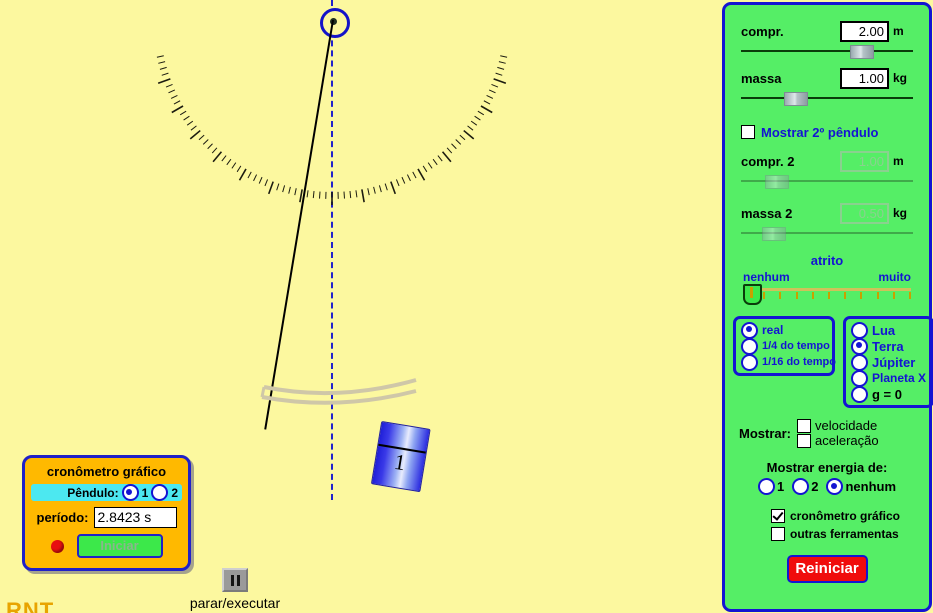  Describe the element at coordinates (862, 52) in the screenshot. I see `length-slider-thumb` at that location.